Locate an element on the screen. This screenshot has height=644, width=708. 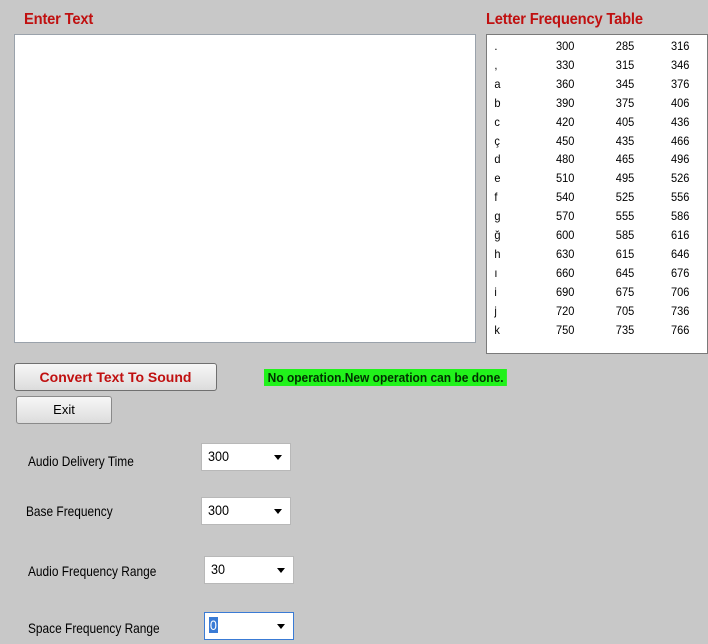
row-low-frequency: 495 is located at coordinates (625, 178).